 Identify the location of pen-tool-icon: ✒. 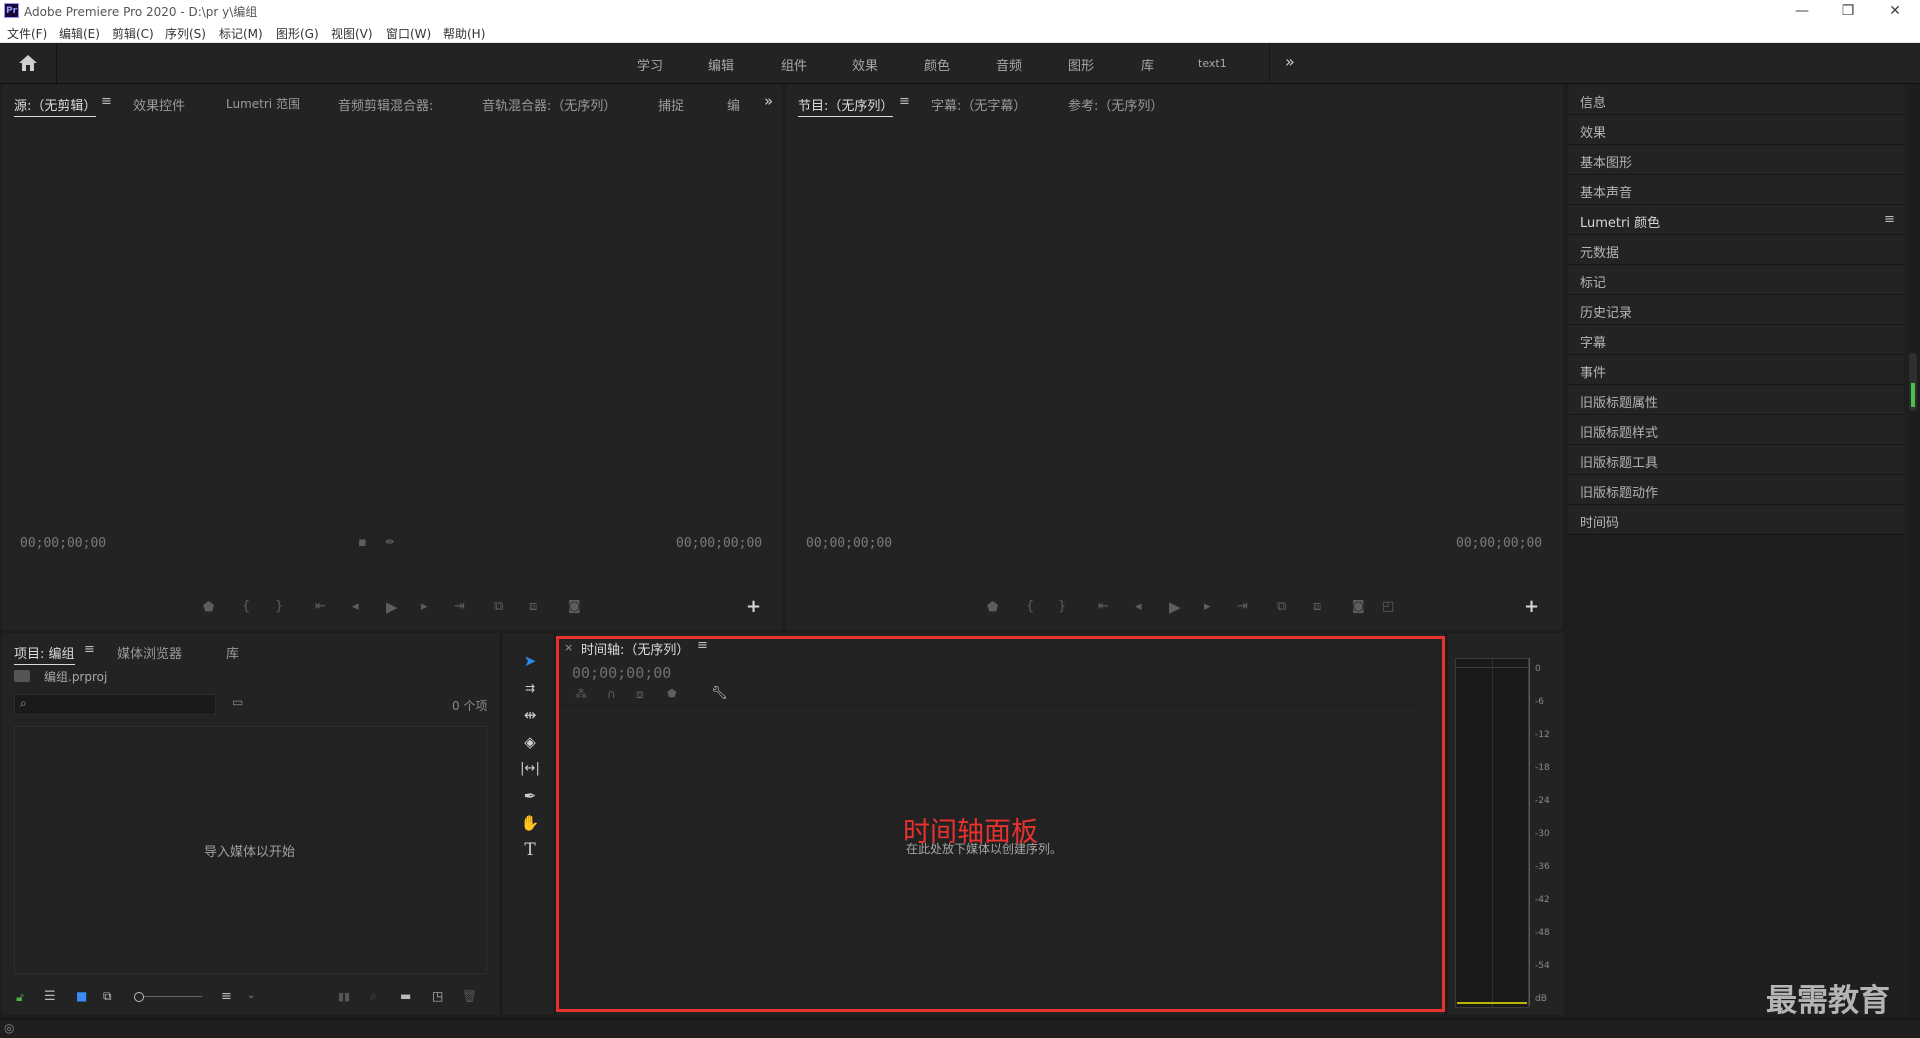
(530, 796).